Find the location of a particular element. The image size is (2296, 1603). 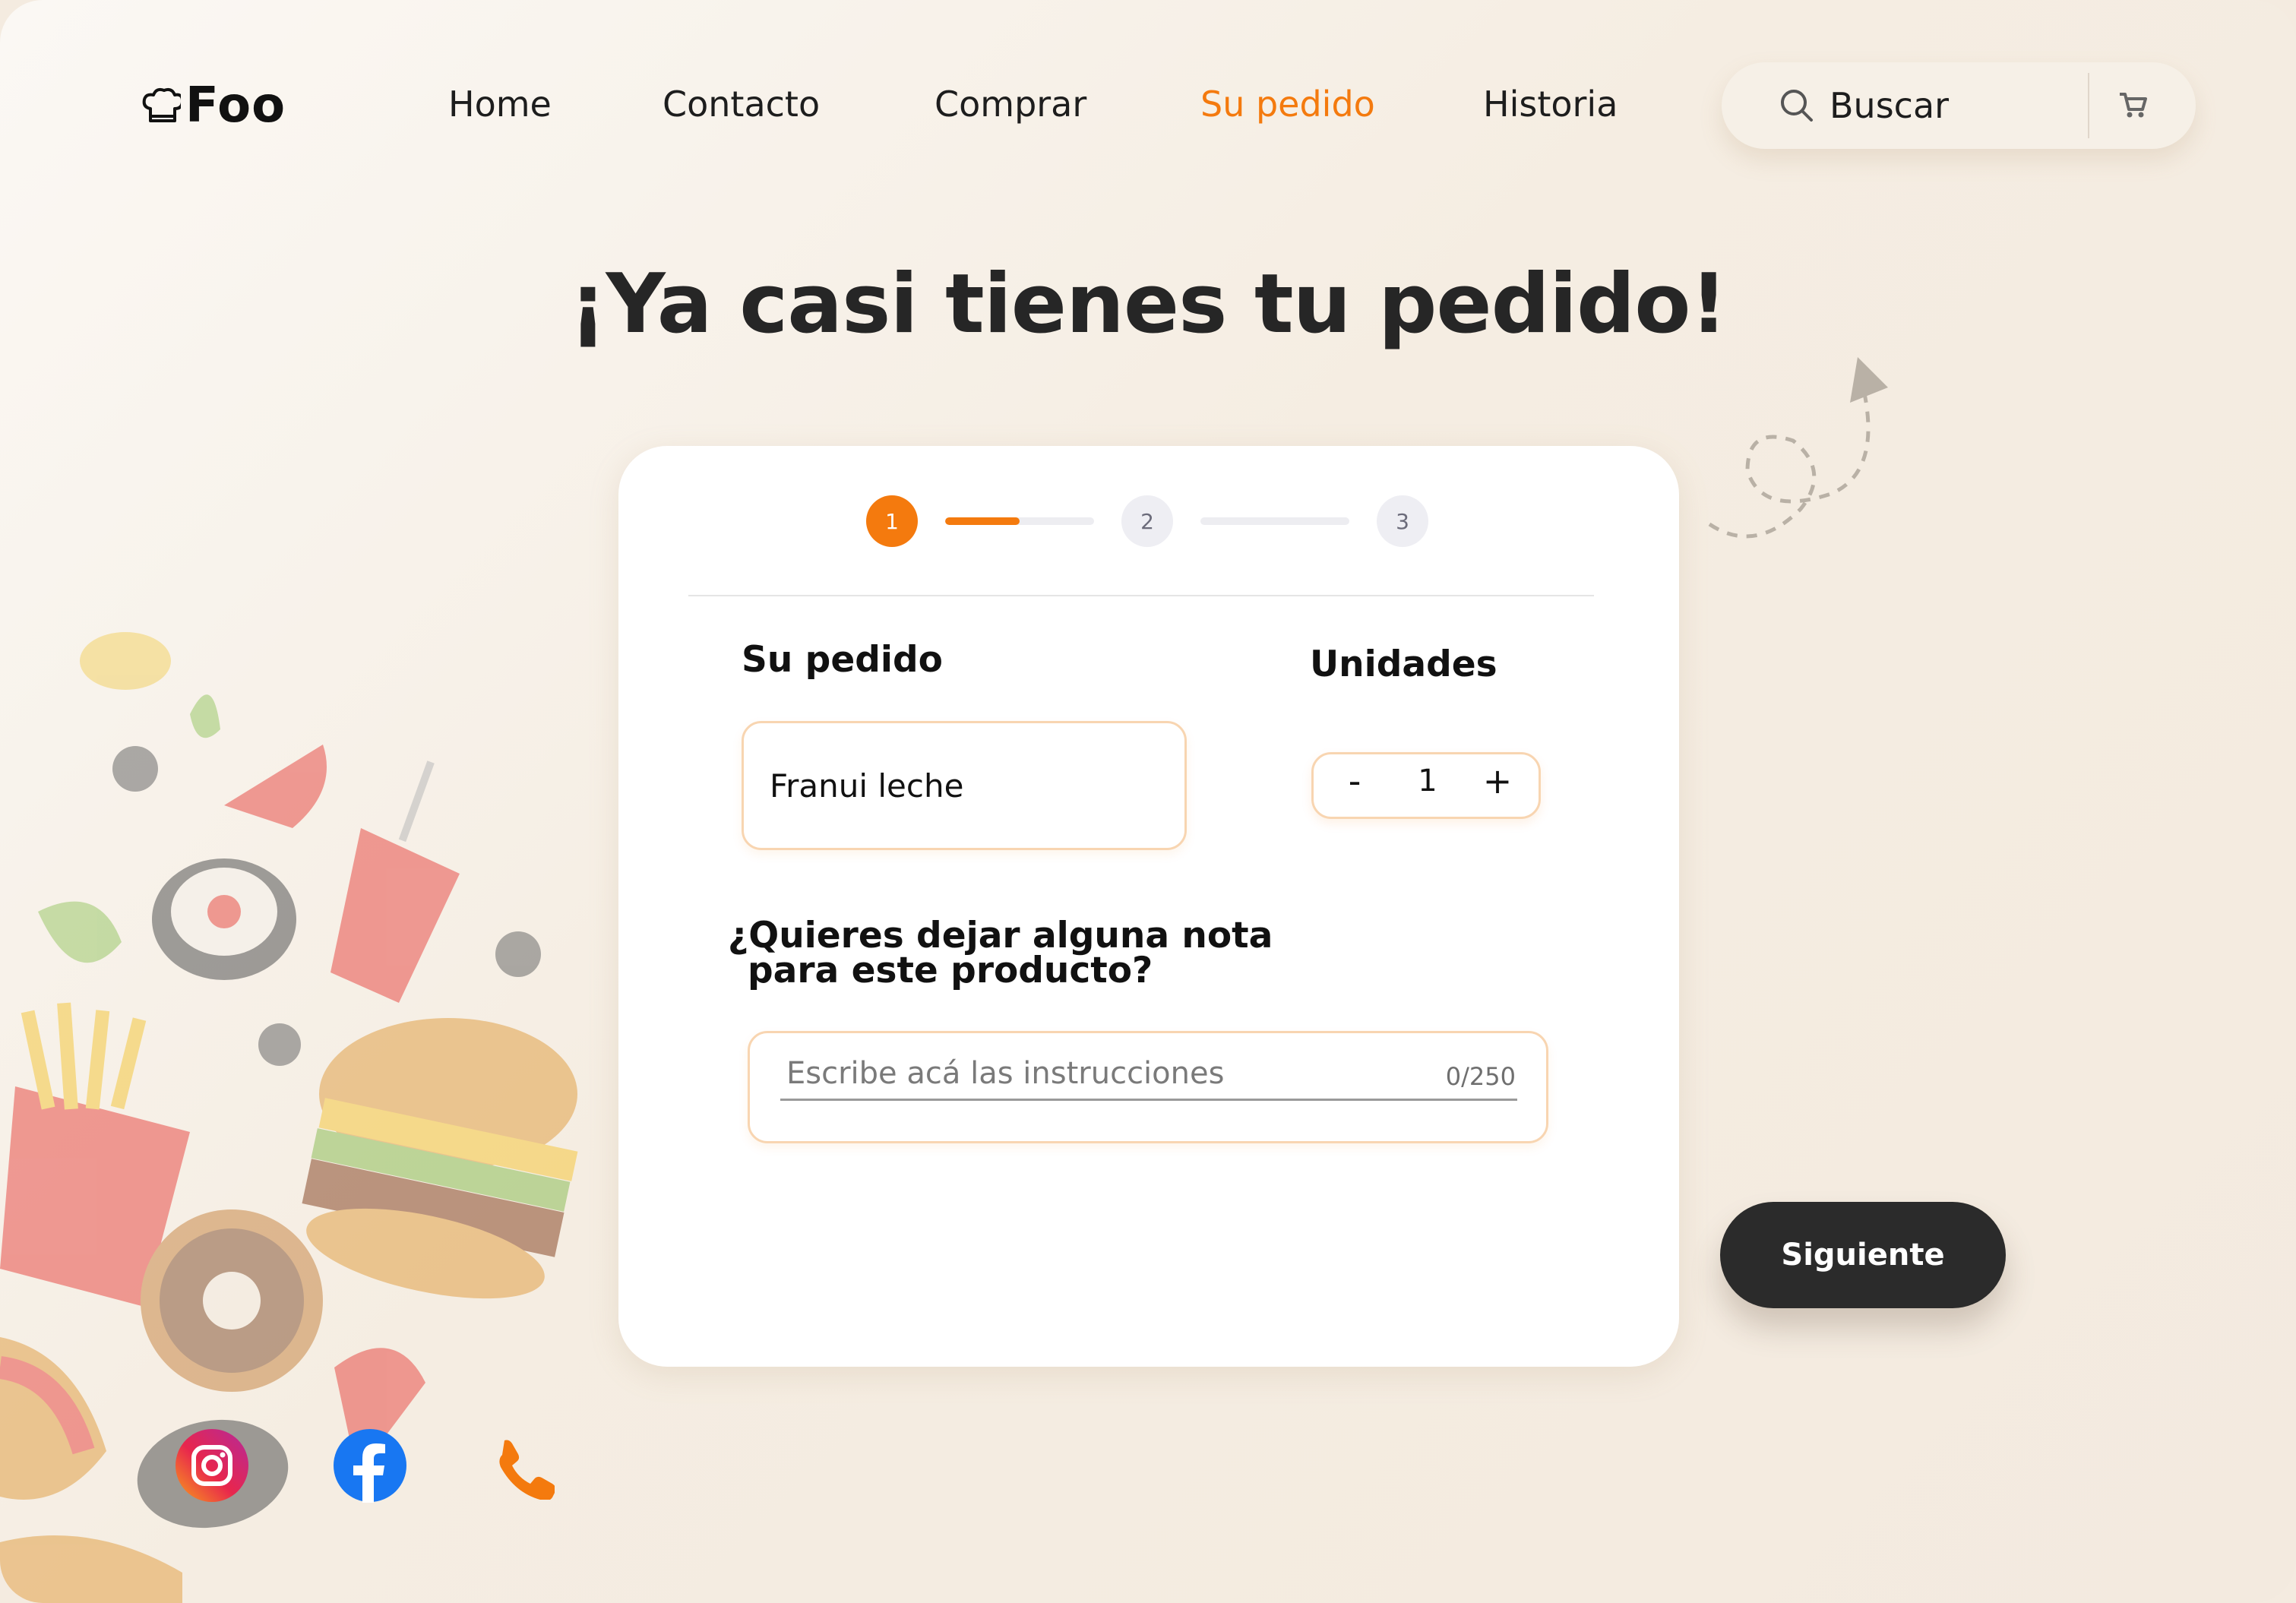

step-2: 2 is located at coordinates (1147, 521).